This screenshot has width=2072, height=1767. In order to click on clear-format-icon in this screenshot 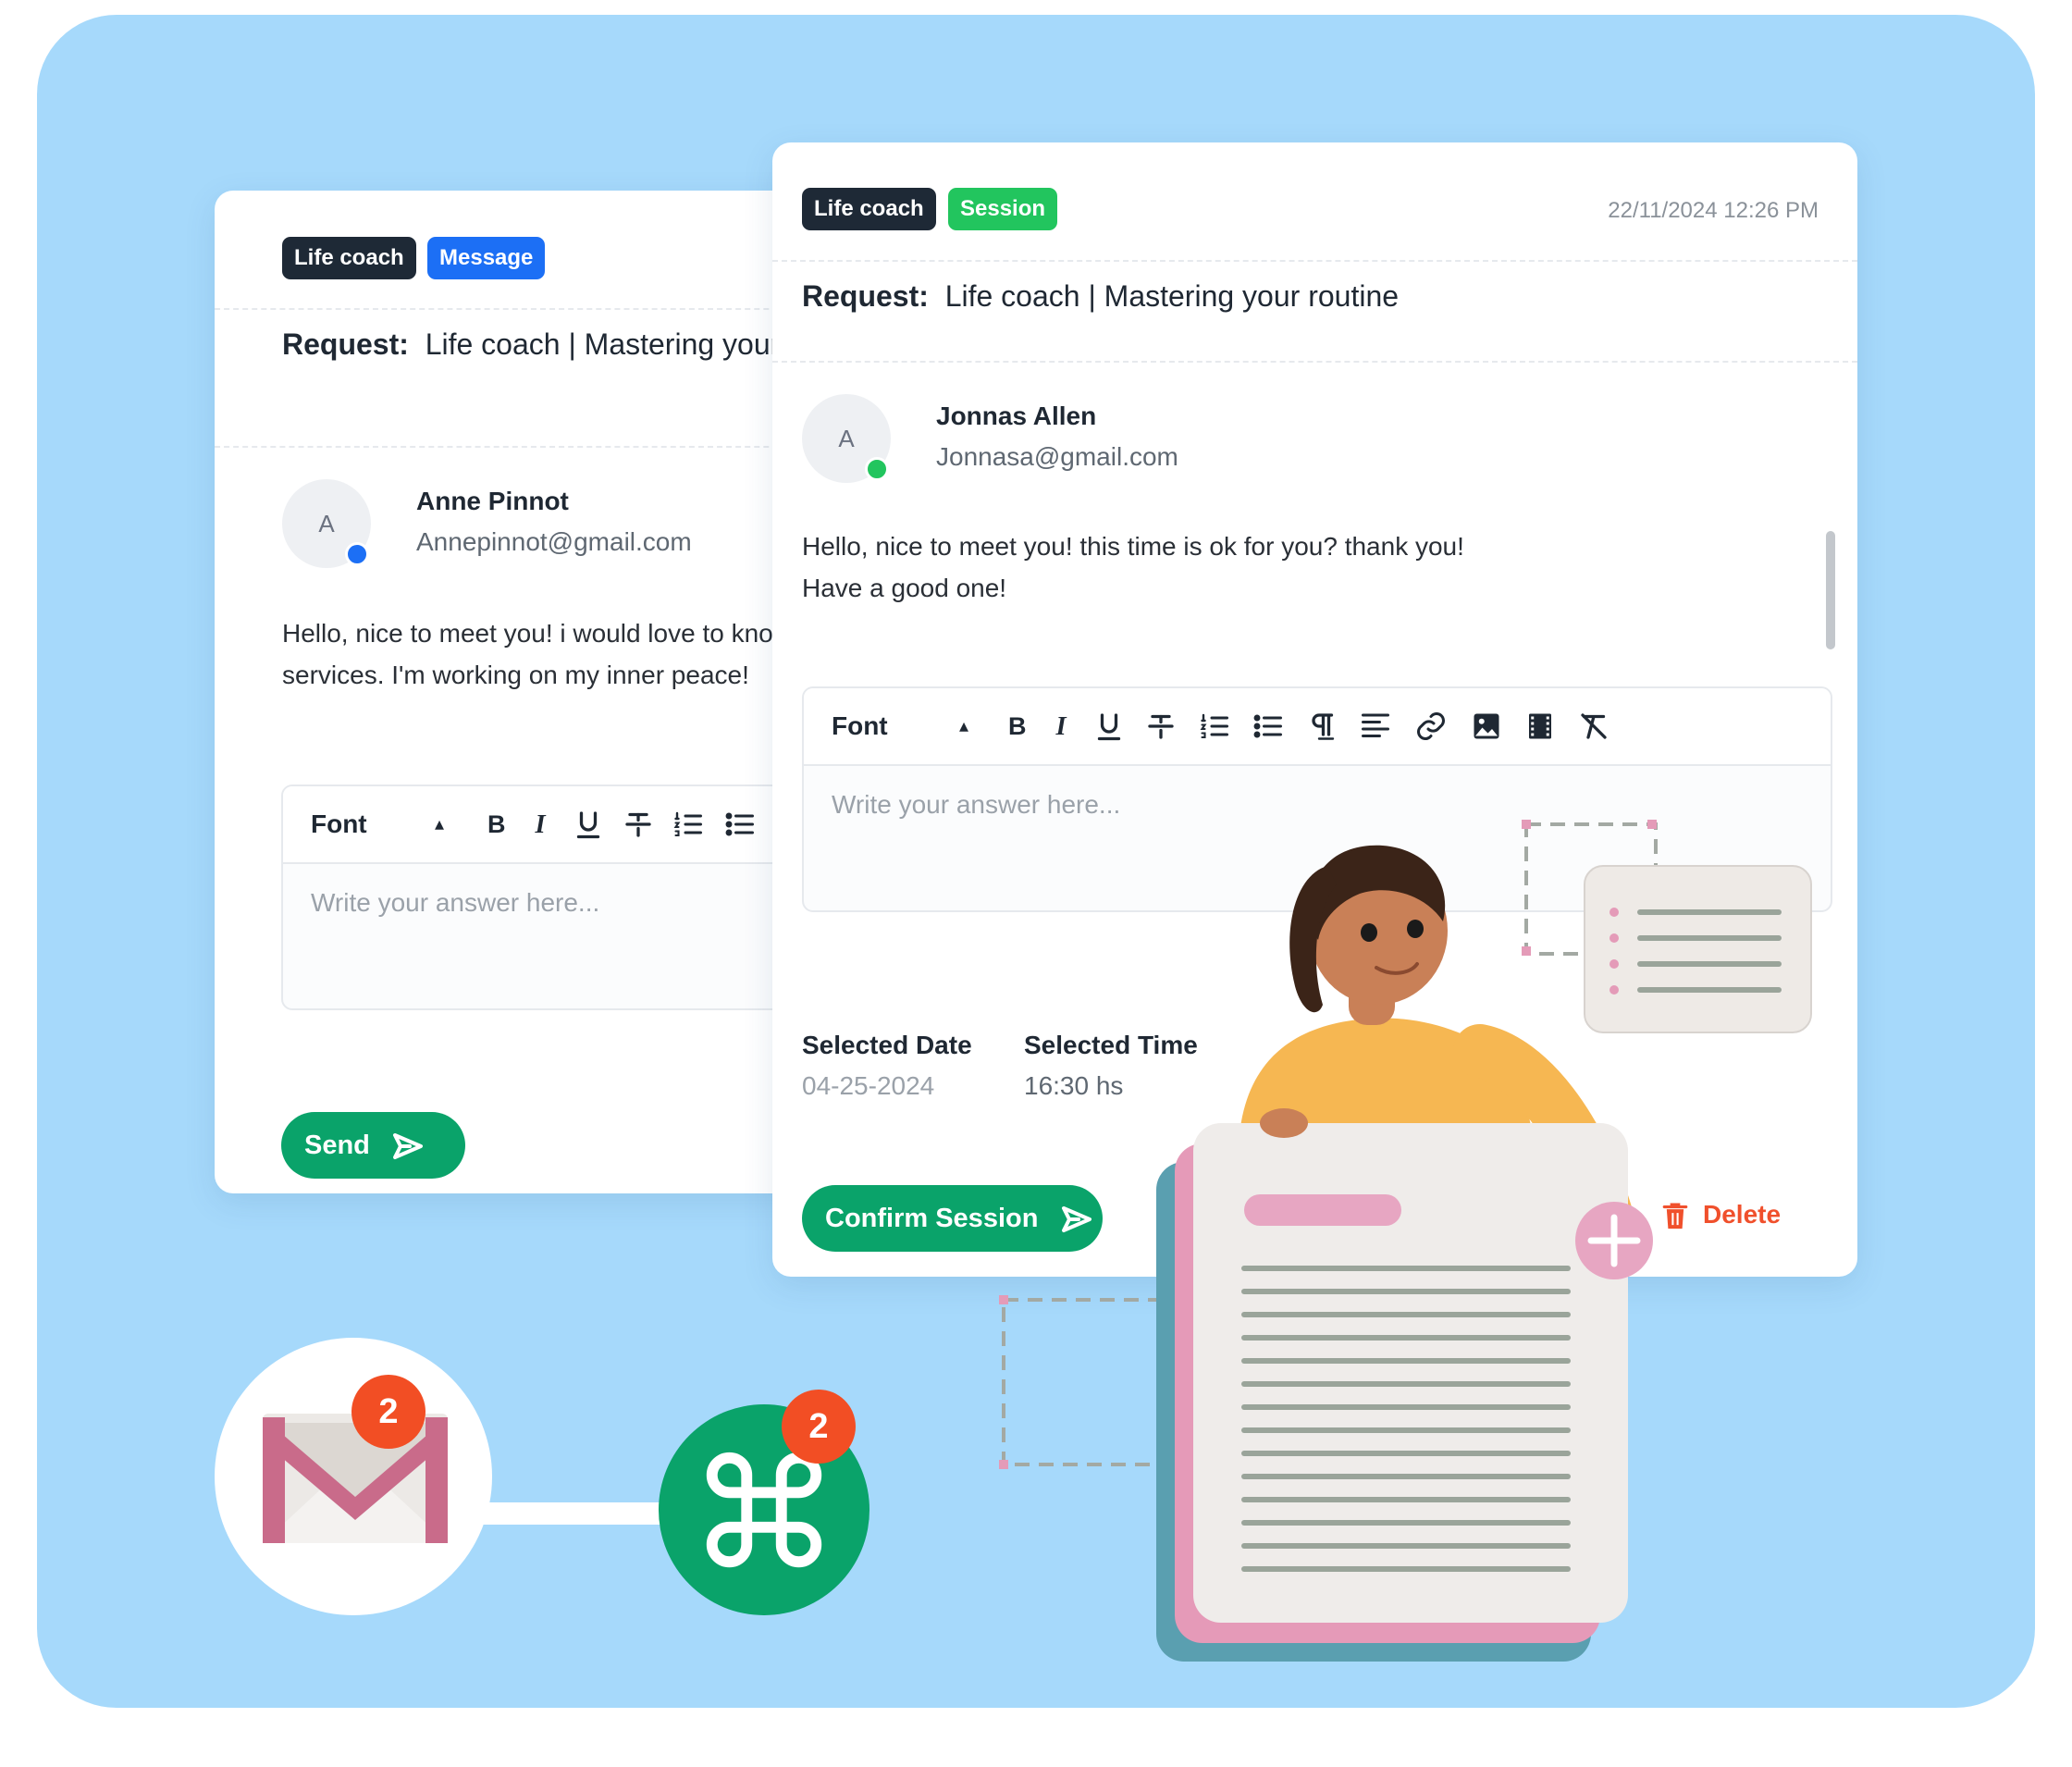, I will do `click(1593, 726)`.